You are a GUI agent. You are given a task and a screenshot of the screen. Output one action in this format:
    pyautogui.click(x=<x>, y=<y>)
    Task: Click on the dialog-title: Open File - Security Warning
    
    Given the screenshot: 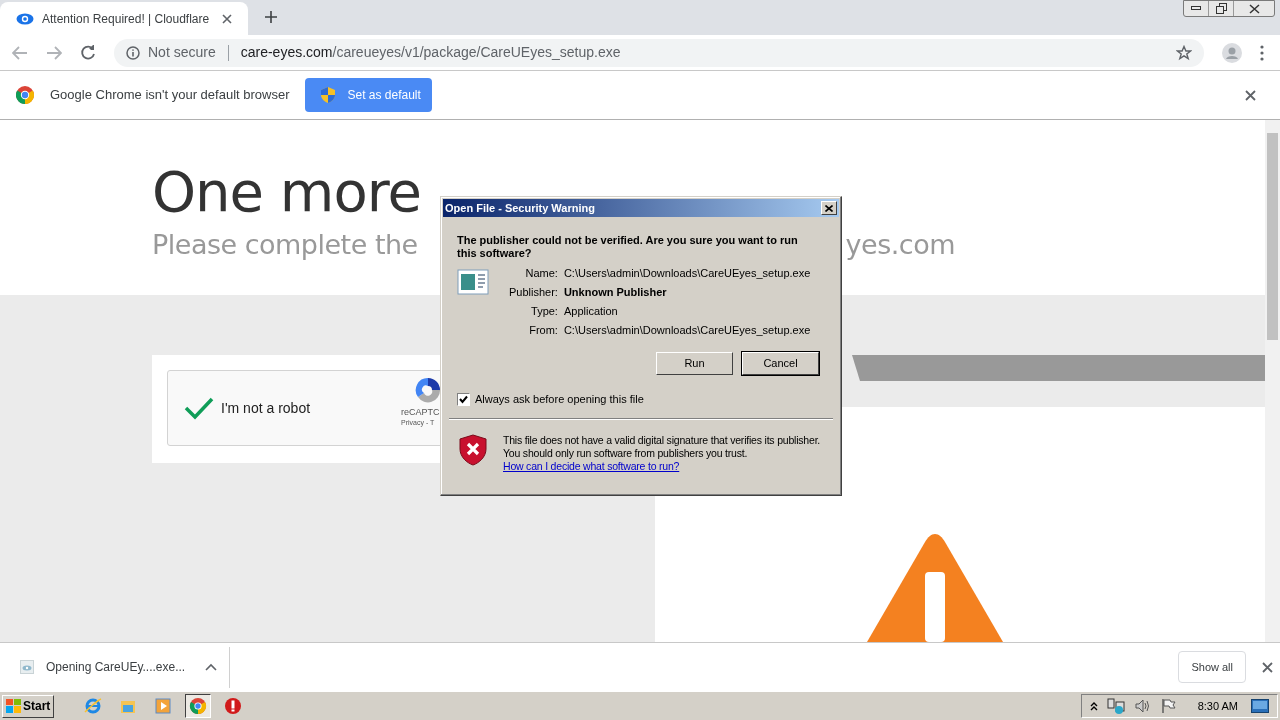 What is the action you would take?
    pyautogui.click(x=520, y=208)
    